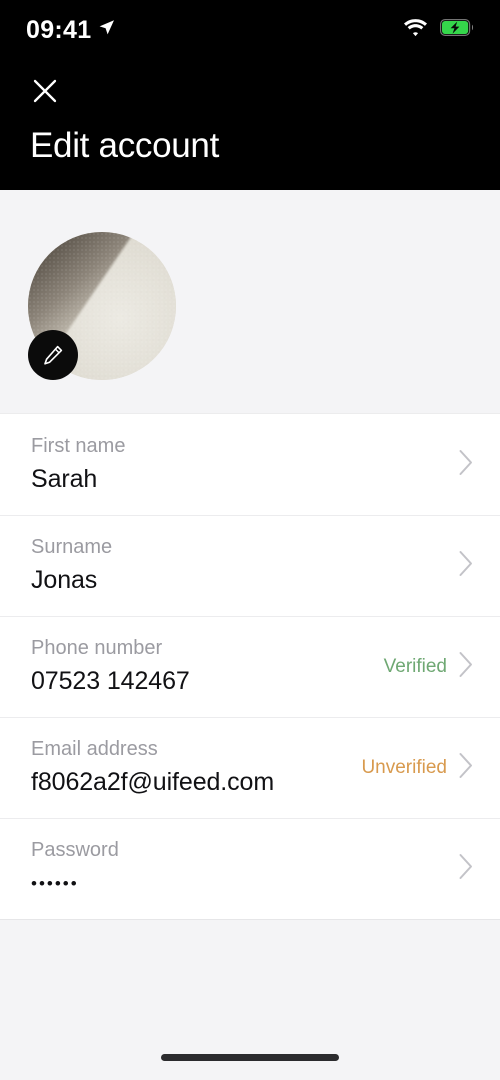 This screenshot has width=500, height=1080. What do you see at coordinates (94, 749) in the screenshot?
I see `field-label: Email address` at bounding box center [94, 749].